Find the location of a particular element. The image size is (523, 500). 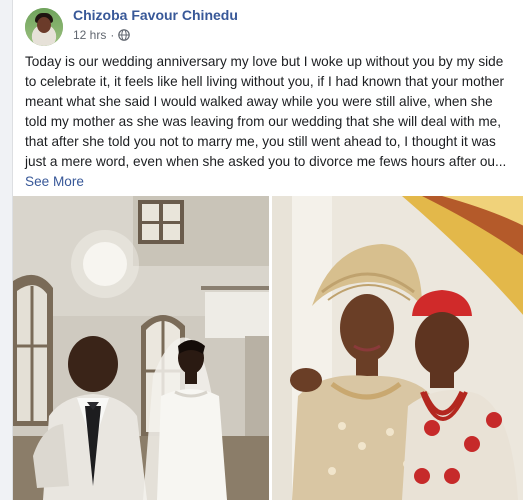

post-header: Chizoba Favour Chinedu 12 hrs · is located at coordinates (268, 25).